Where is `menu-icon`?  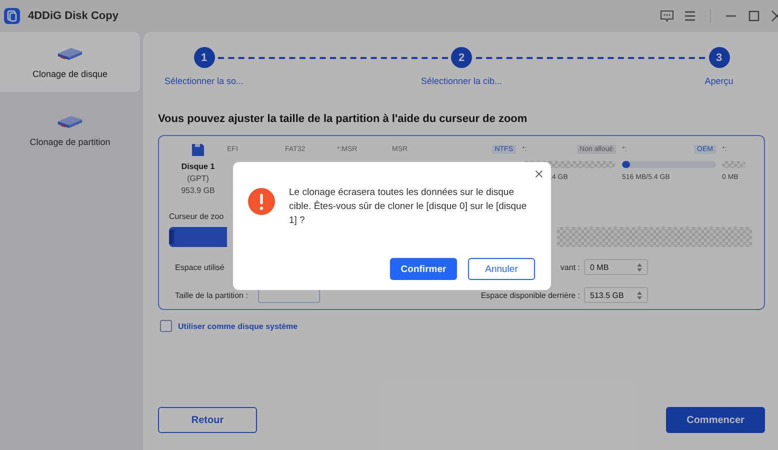
menu-icon is located at coordinates (690, 16).